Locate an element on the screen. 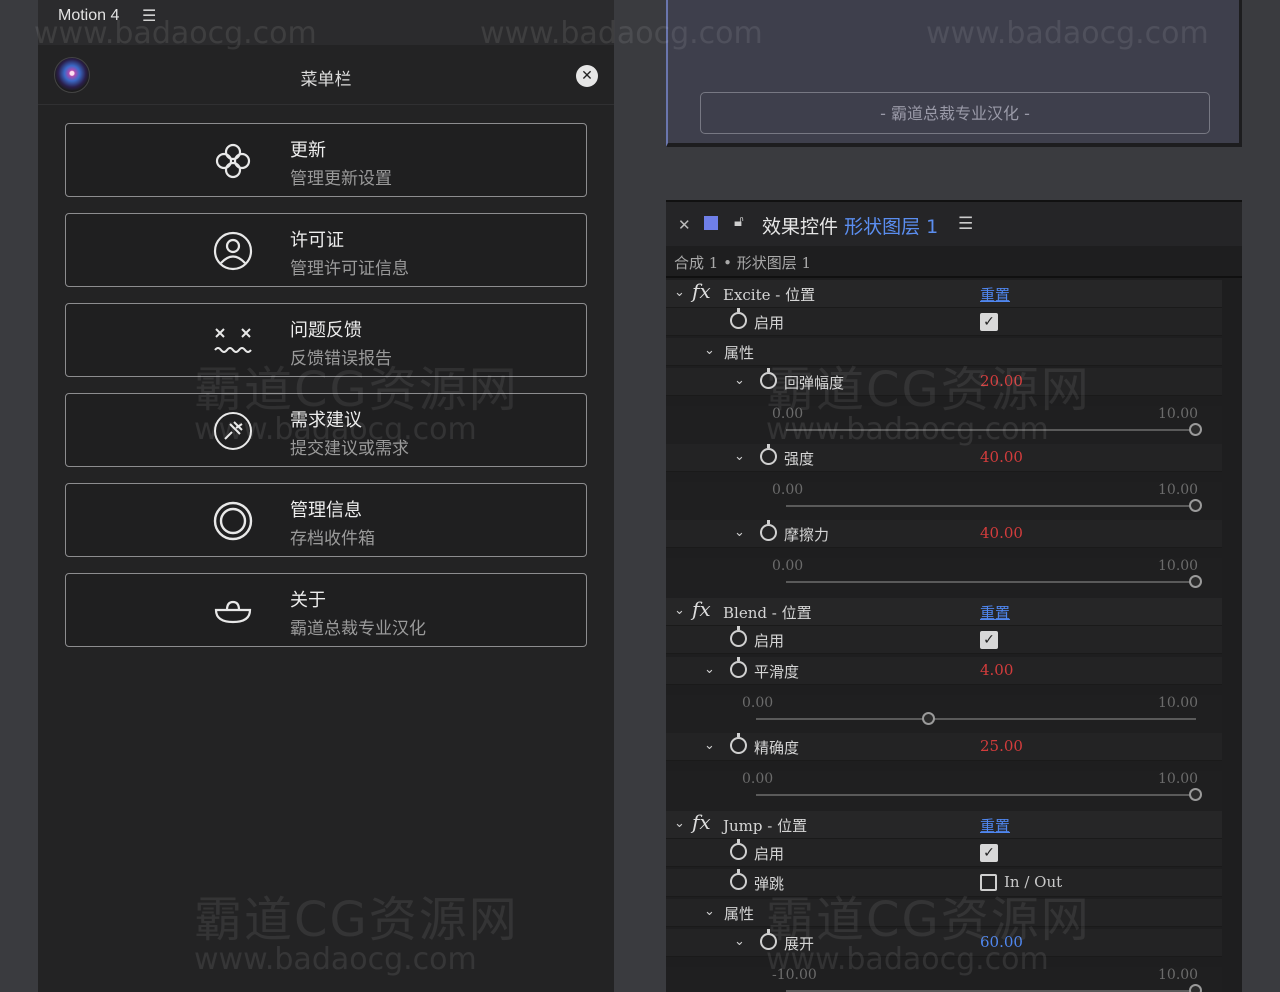 This screenshot has width=1280, height=992. effect-excite: ⌄ fx Excite - 位置 重置 is located at coordinates (944, 293).